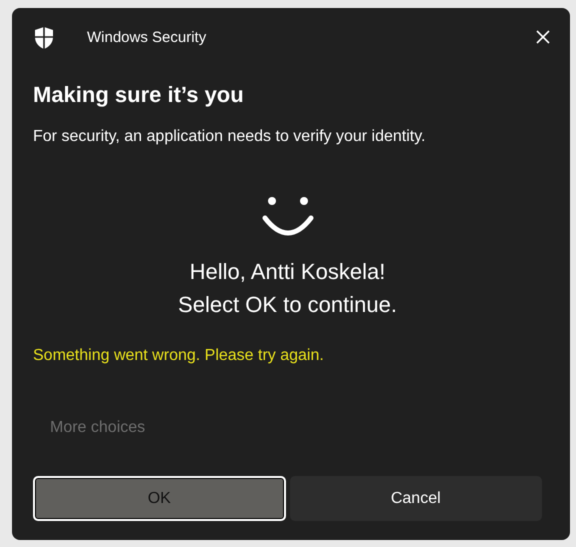  I want to click on ok-button: OK, so click(159, 499).